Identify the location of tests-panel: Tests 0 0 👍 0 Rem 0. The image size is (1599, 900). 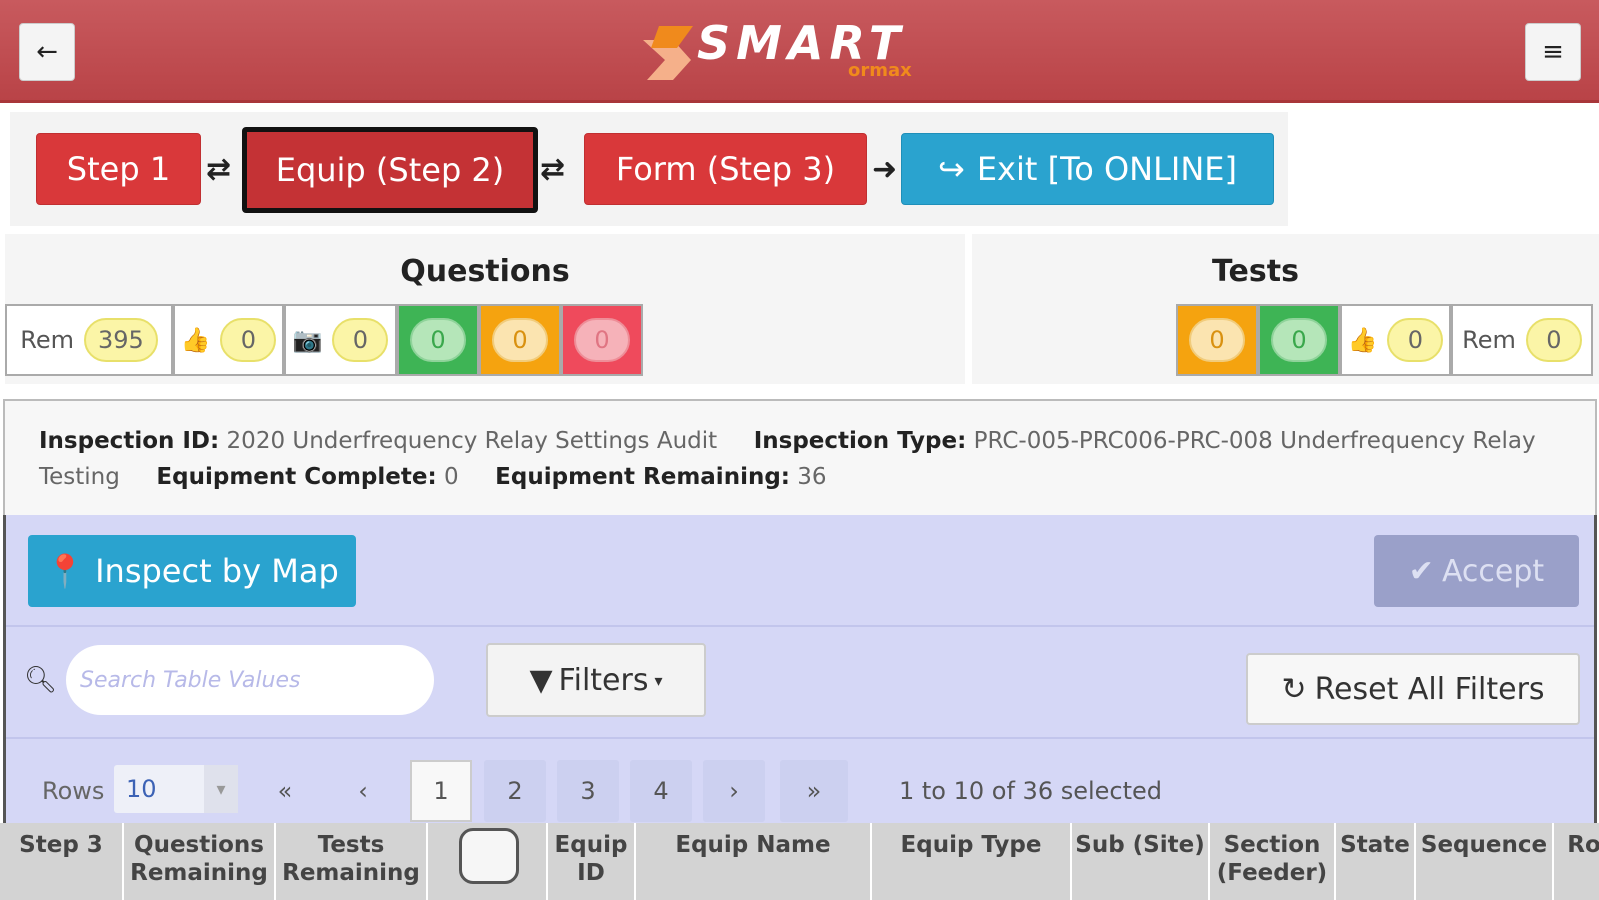
(1285, 309).